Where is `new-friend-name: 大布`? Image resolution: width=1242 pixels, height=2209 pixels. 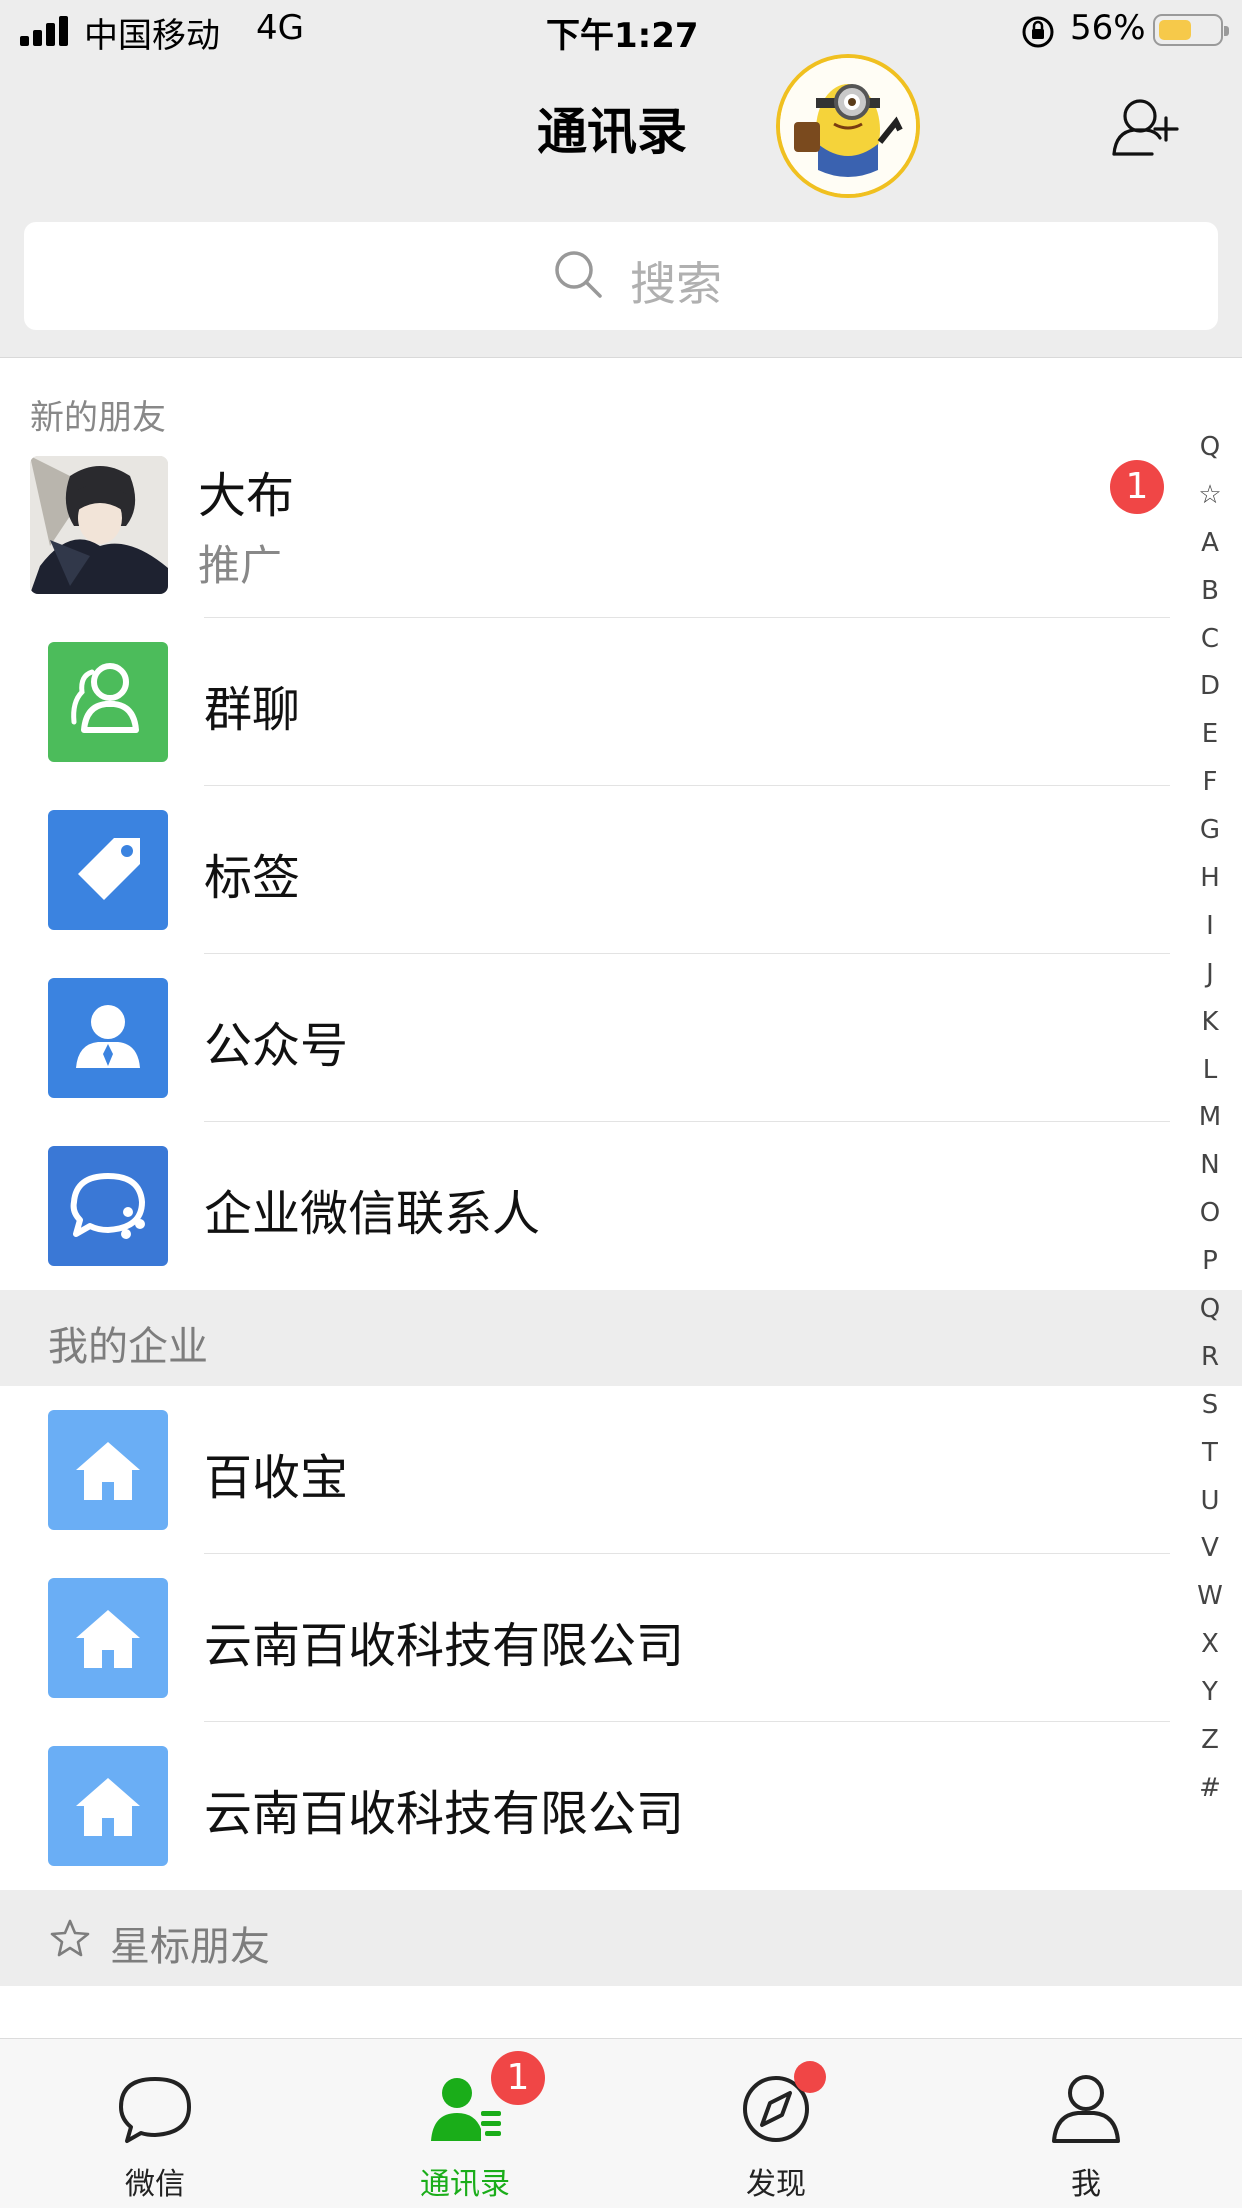
new-friend-name: 大布 is located at coordinates (246, 496).